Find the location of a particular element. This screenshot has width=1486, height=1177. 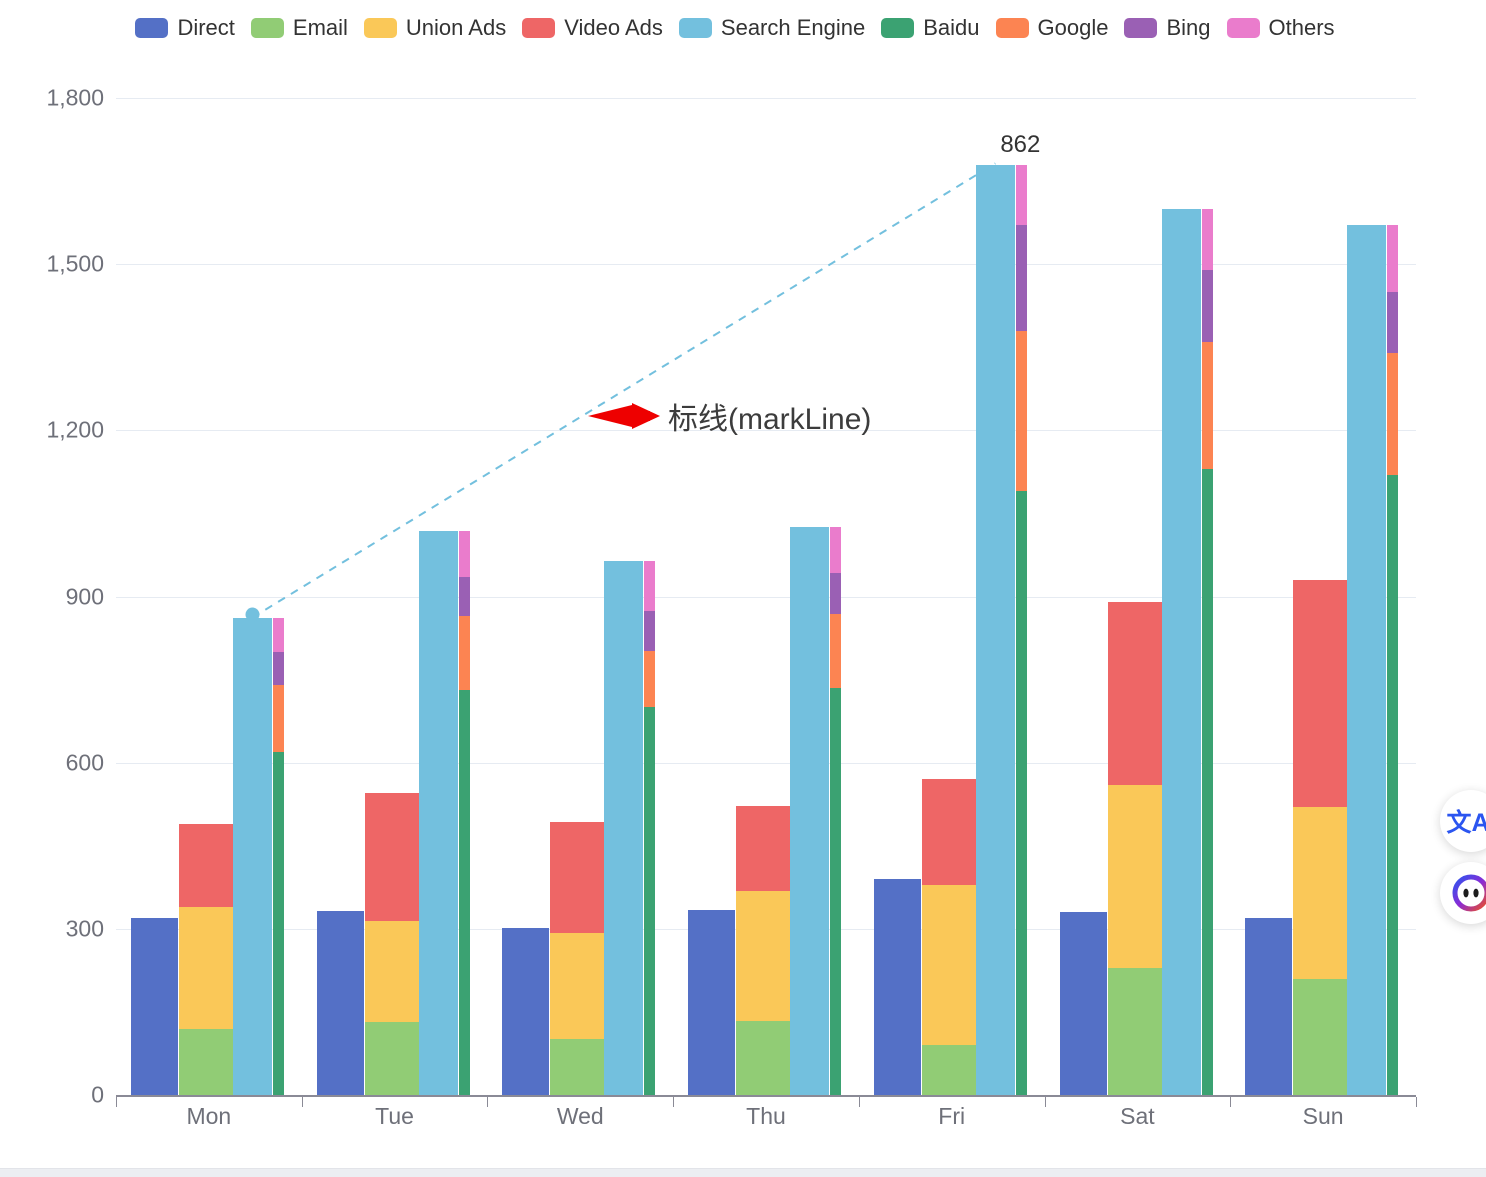

bar-stack-thu-ad is located at coordinates (712, 596).